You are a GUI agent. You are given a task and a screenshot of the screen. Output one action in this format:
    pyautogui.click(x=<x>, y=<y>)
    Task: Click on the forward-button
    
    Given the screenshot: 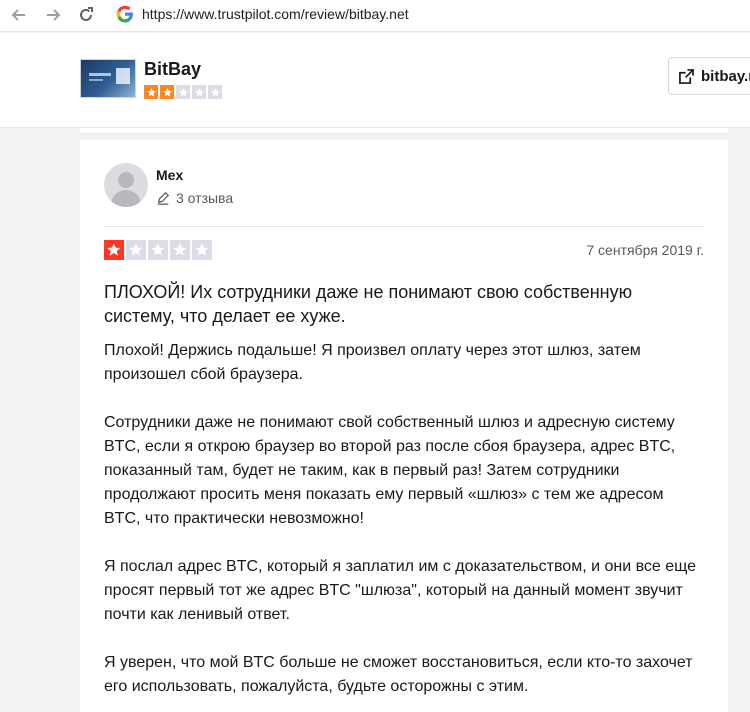 What is the action you would take?
    pyautogui.click(x=53, y=15)
    